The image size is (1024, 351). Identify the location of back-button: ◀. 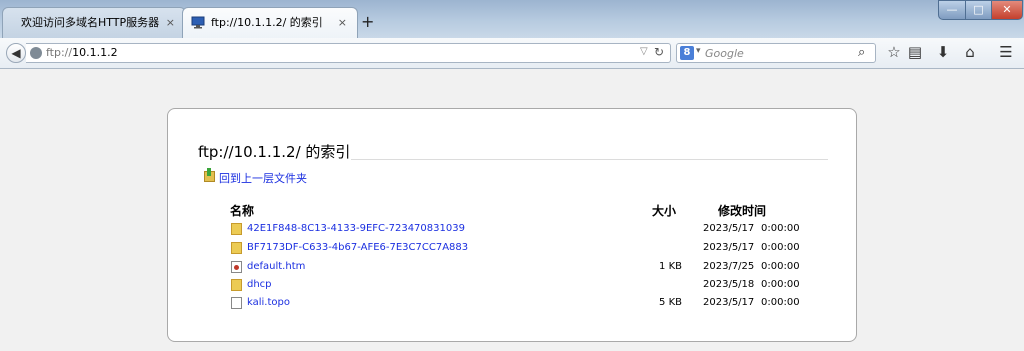
(16, 53).